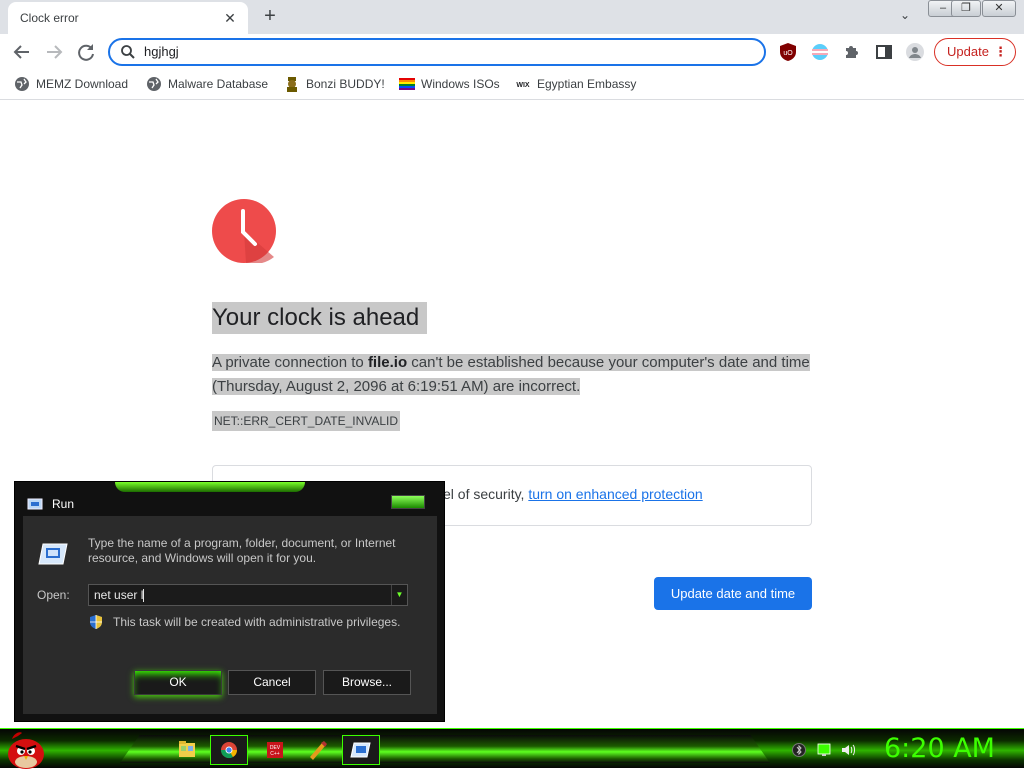 The width and height of the screenshot is (1024, 769). What do you see at coordinates (290, 362) in the screenshot?
I see `message-prefix: A private connection to` at bounding box center [290, 362].